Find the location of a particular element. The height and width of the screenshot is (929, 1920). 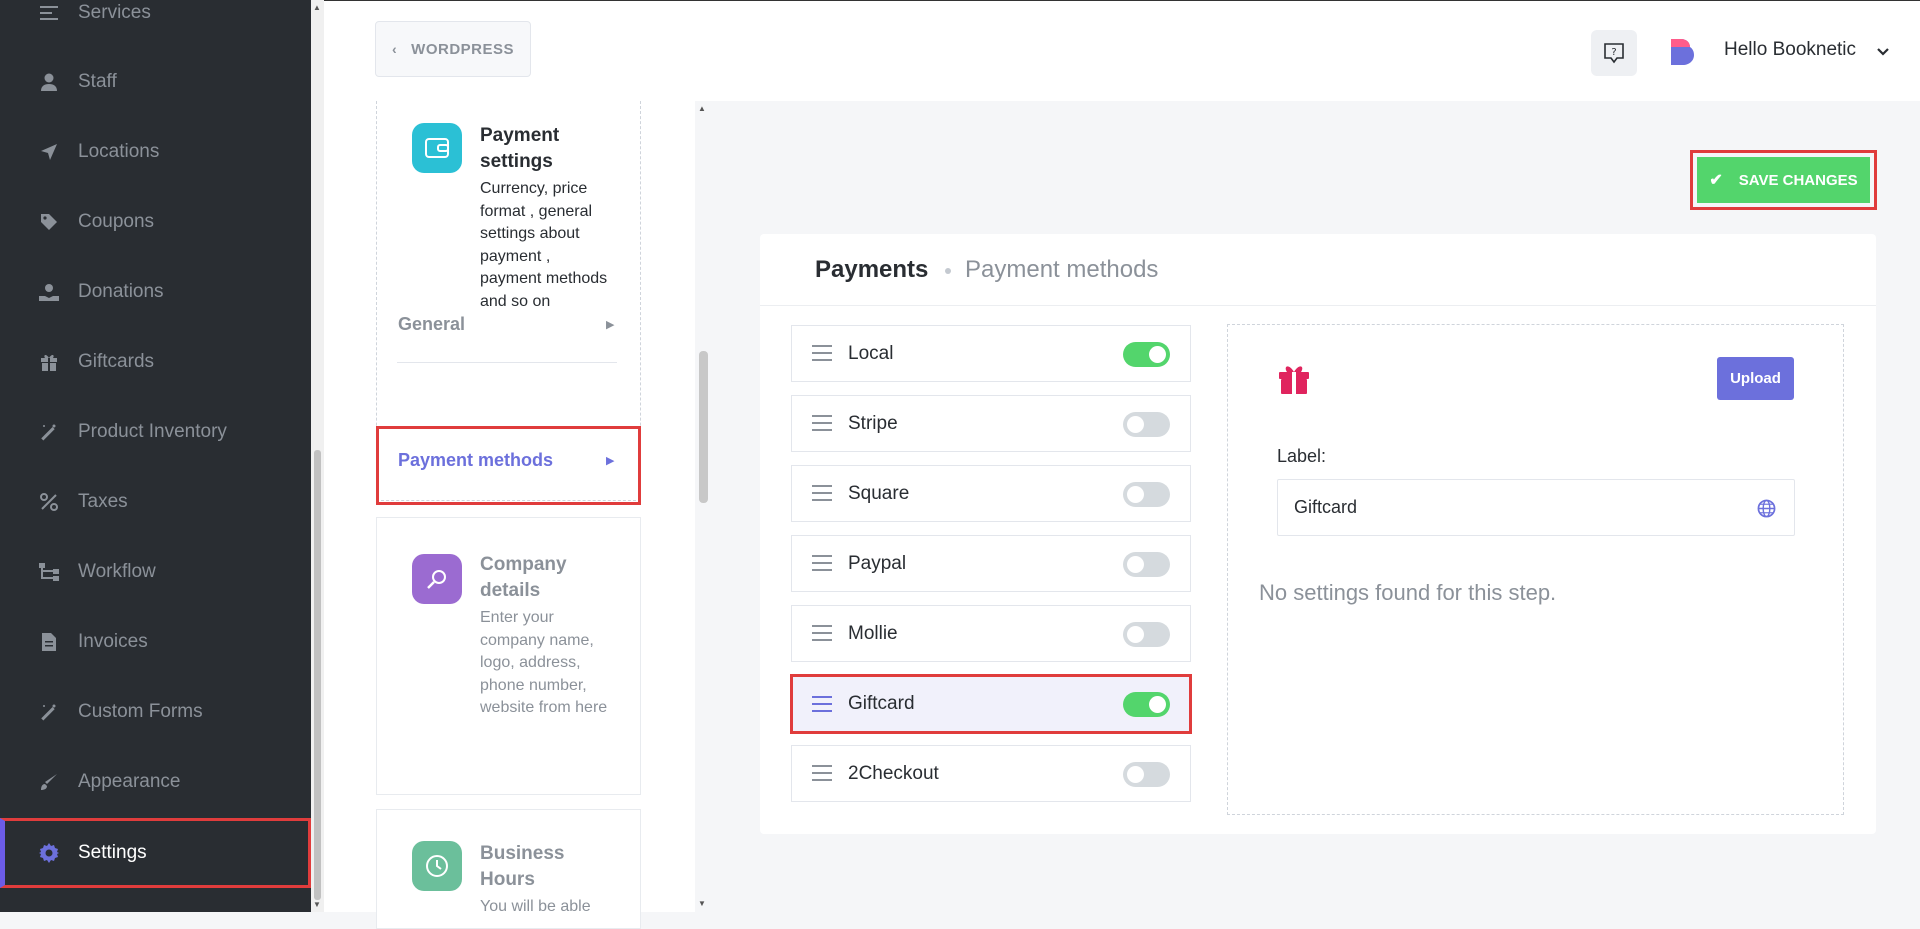

sidebar-item-locations: Locations is located at coordinates (155, 152).